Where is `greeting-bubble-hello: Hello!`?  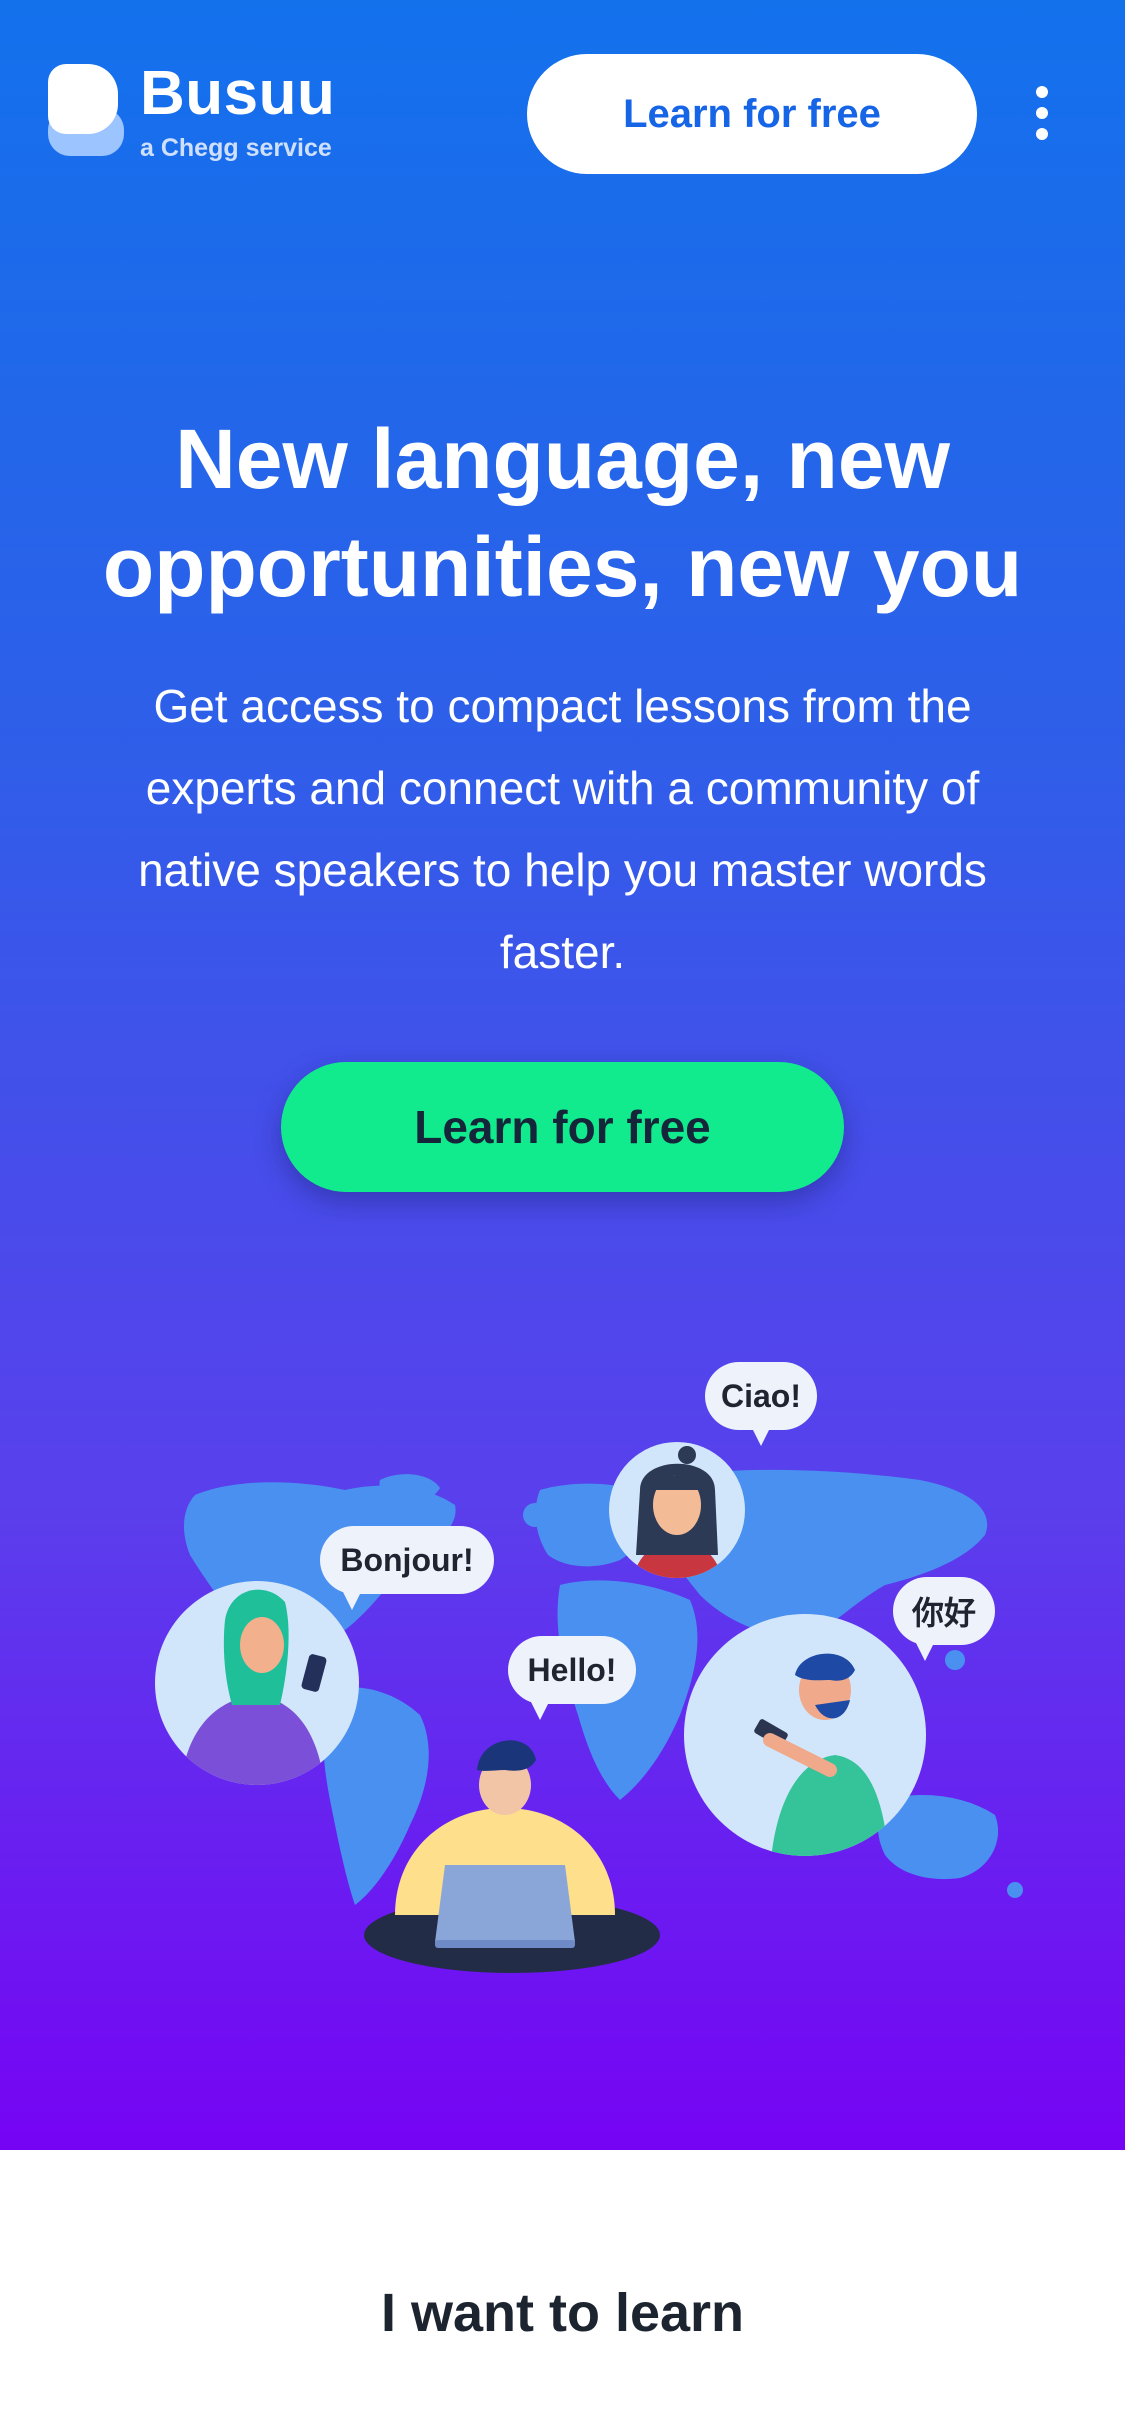
greeting-bubble-hello: Hello! is located at coordinates (572, 1678).